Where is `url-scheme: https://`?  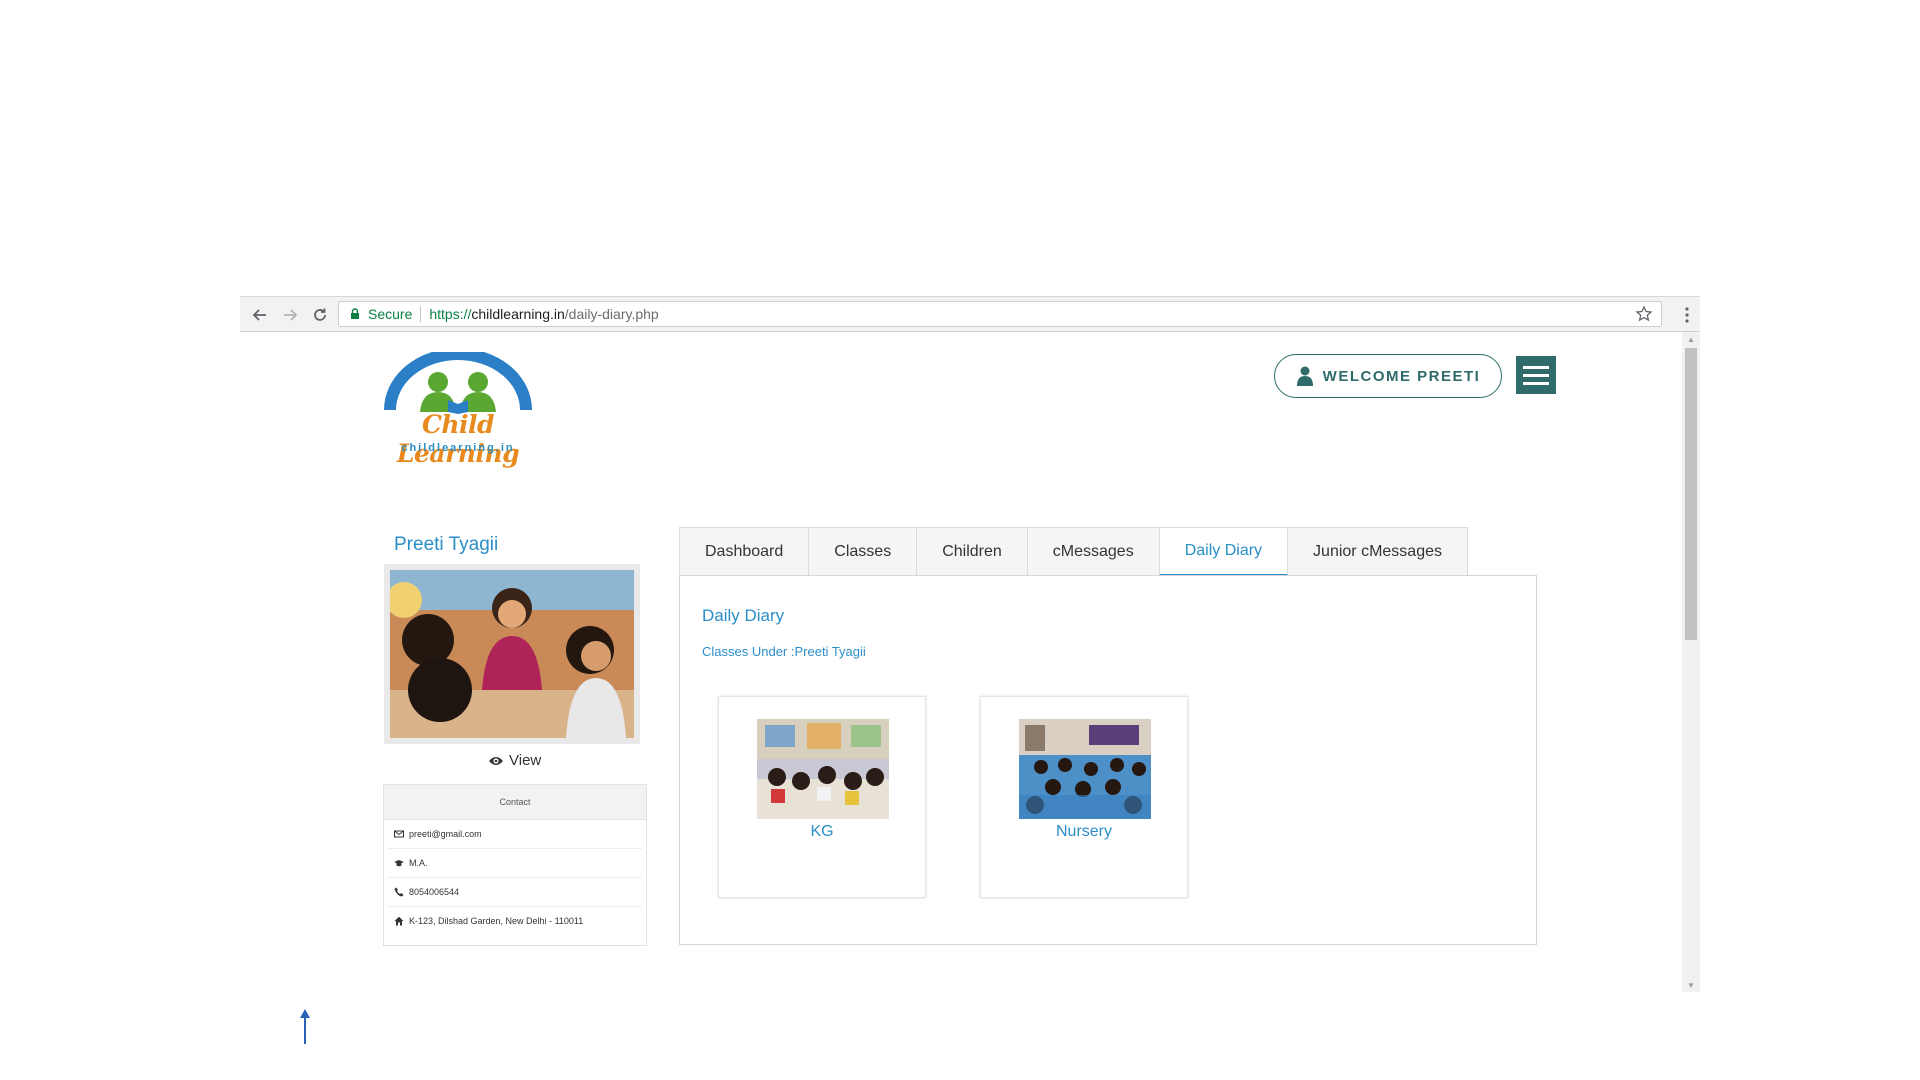 url-scheme: https:// is located at coordinates (450, 314).